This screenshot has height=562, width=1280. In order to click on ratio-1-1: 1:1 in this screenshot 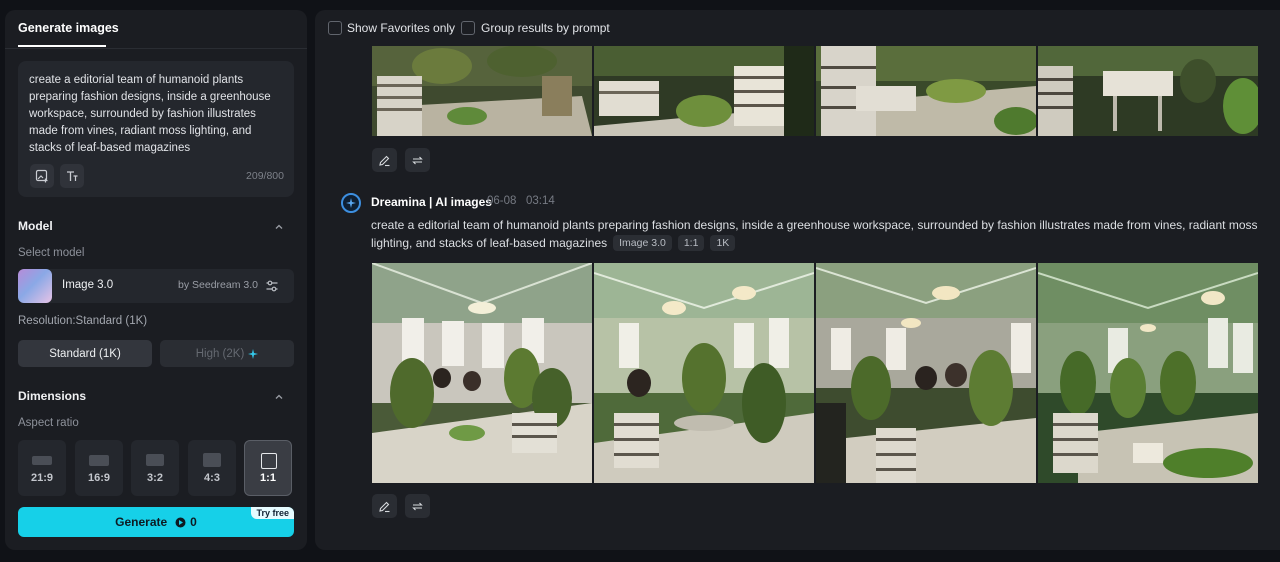, I will do `click(268, 468)`.